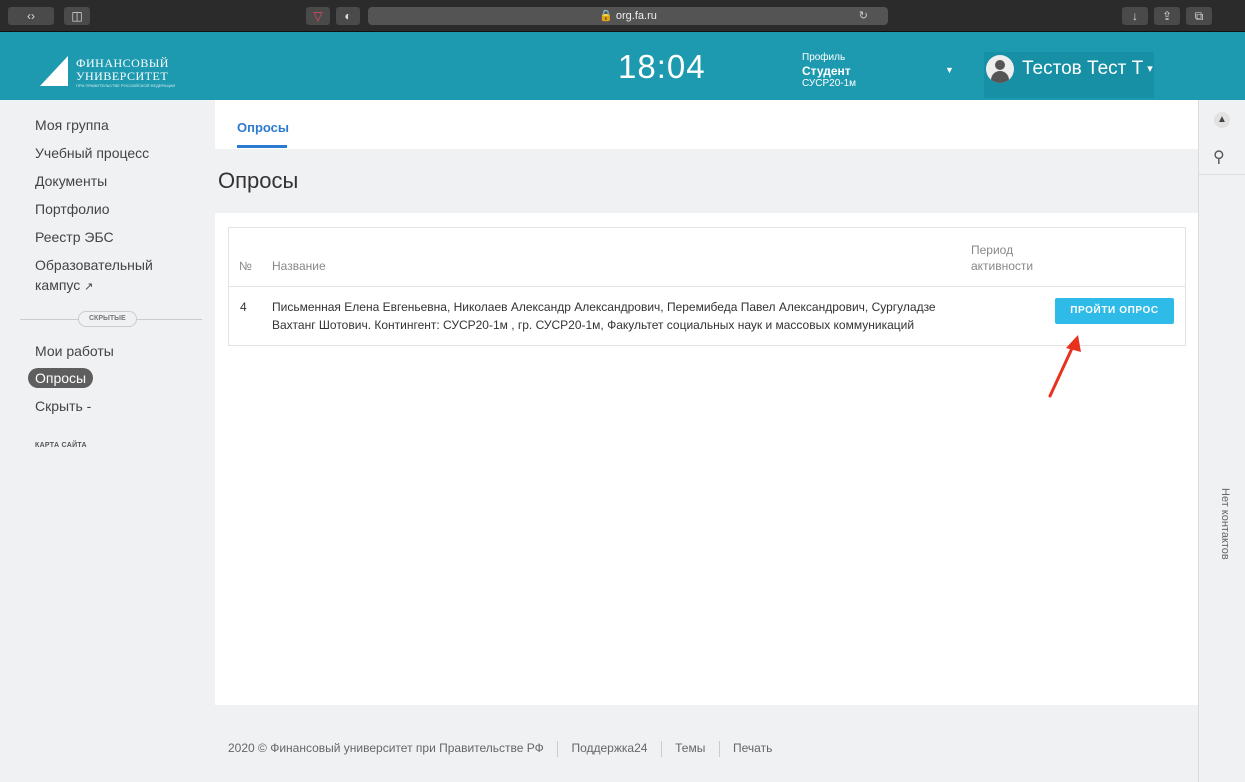  Describe the element at coordinates (71, 181) in the screenshot. I see `sidebar-item-documents: Документы` at that location.